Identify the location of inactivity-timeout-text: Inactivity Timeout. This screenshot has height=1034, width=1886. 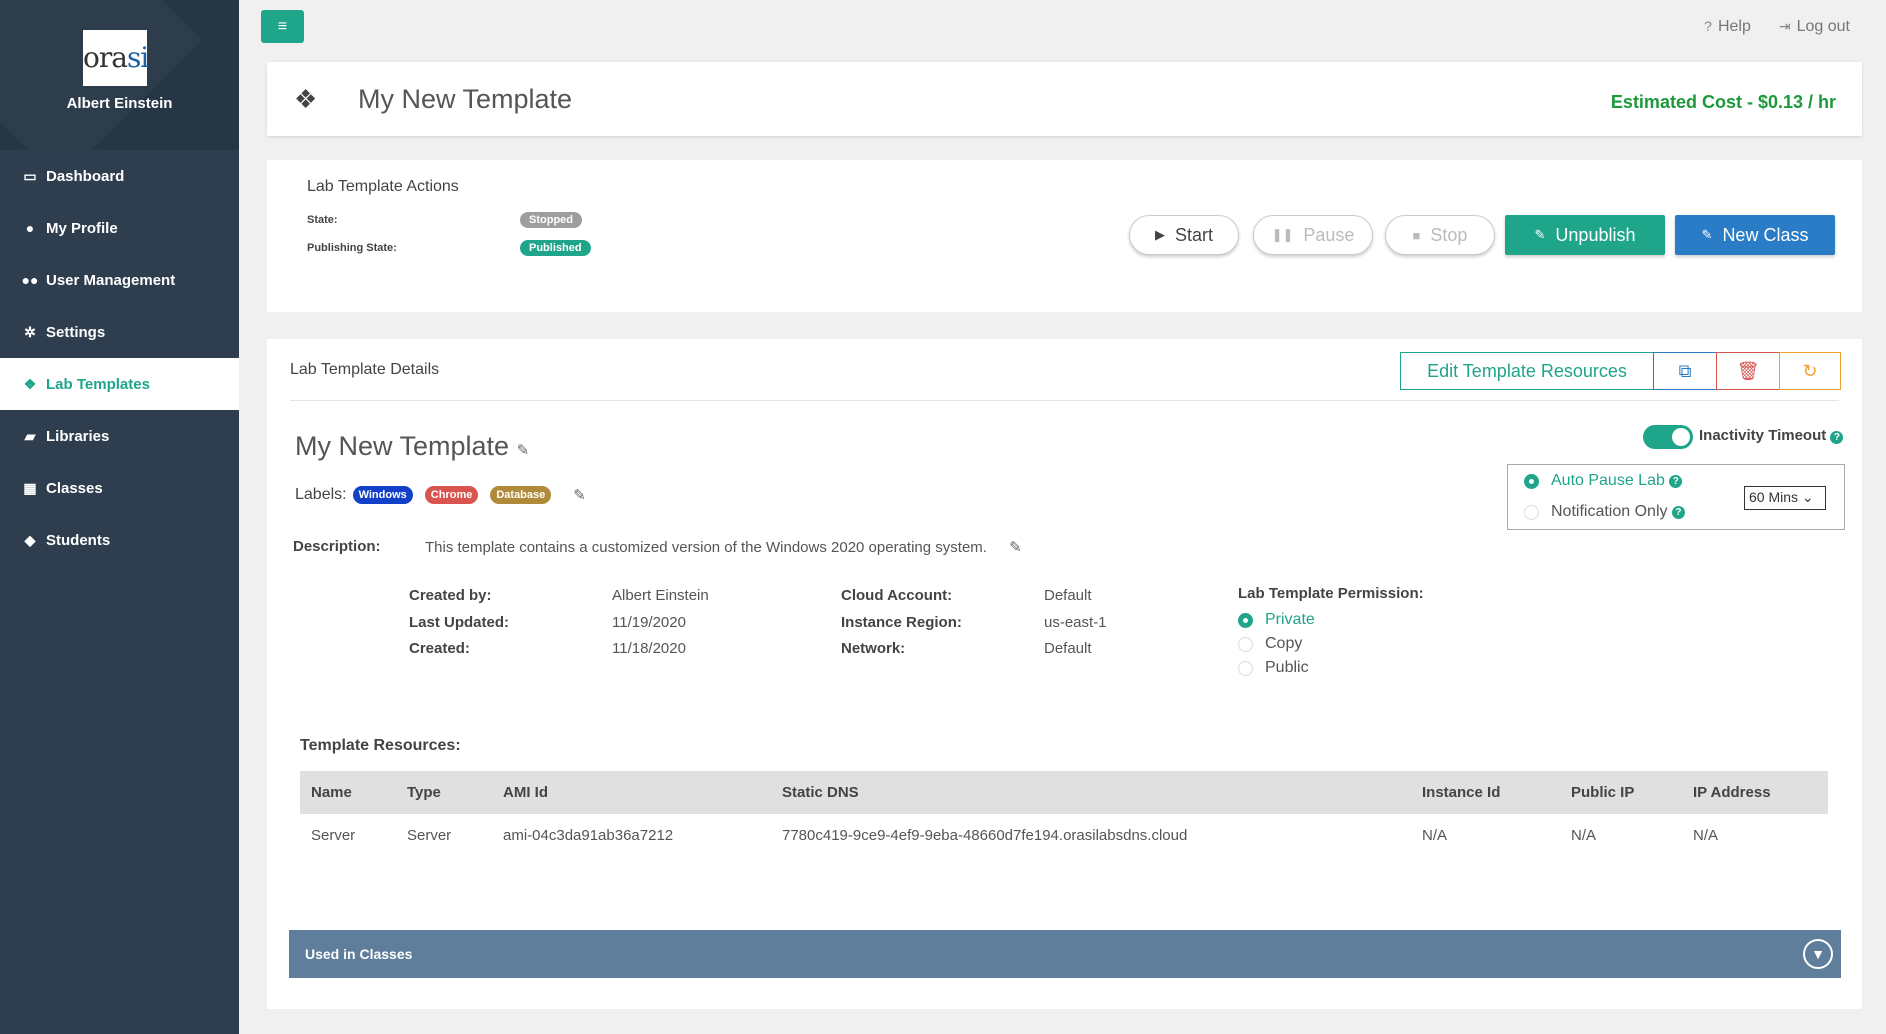
(1763, 435).